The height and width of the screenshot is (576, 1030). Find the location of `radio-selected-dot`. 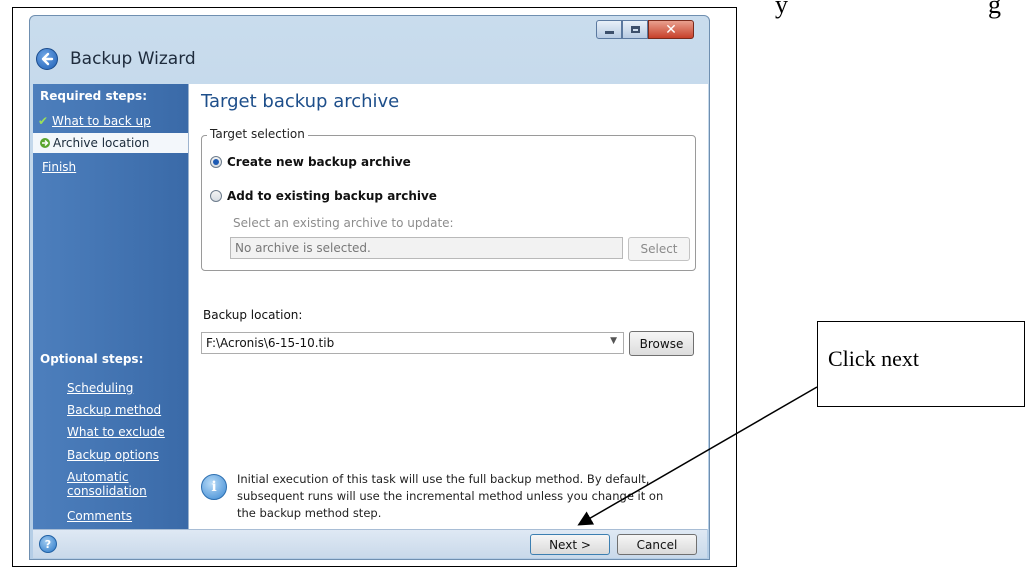

radio-selected-dot is located at coordinates (216, 162).